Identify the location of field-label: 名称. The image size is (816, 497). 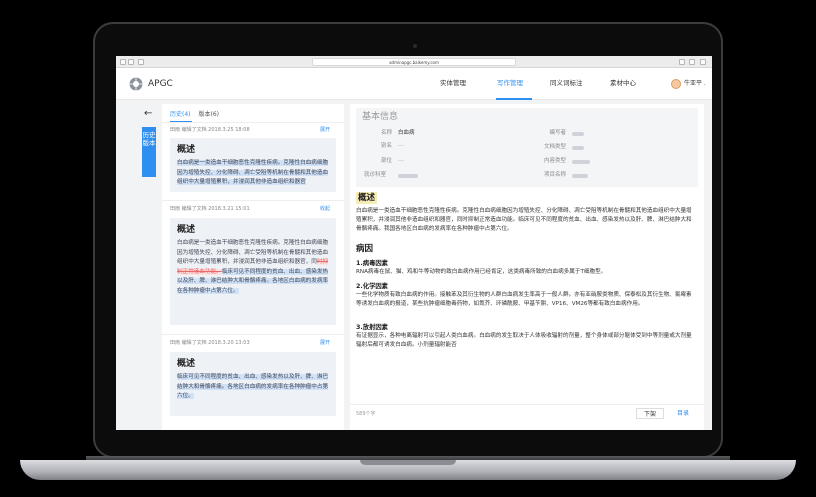
(386, 133).